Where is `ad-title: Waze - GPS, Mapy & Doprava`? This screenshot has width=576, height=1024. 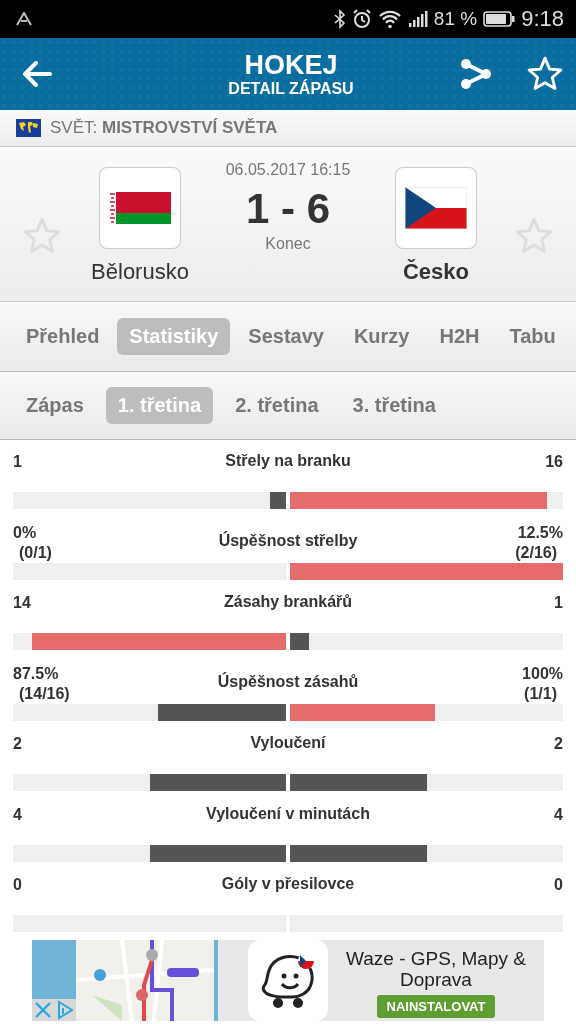
ad-title: Waze - GPS, Mapy & Doprava is located at coordinates (436, 969).